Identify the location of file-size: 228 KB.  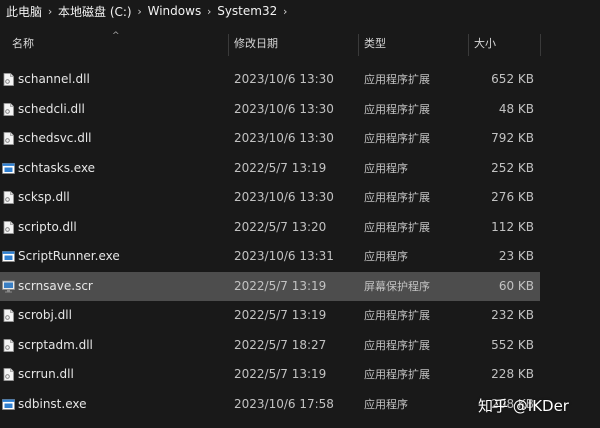
(512, 374).